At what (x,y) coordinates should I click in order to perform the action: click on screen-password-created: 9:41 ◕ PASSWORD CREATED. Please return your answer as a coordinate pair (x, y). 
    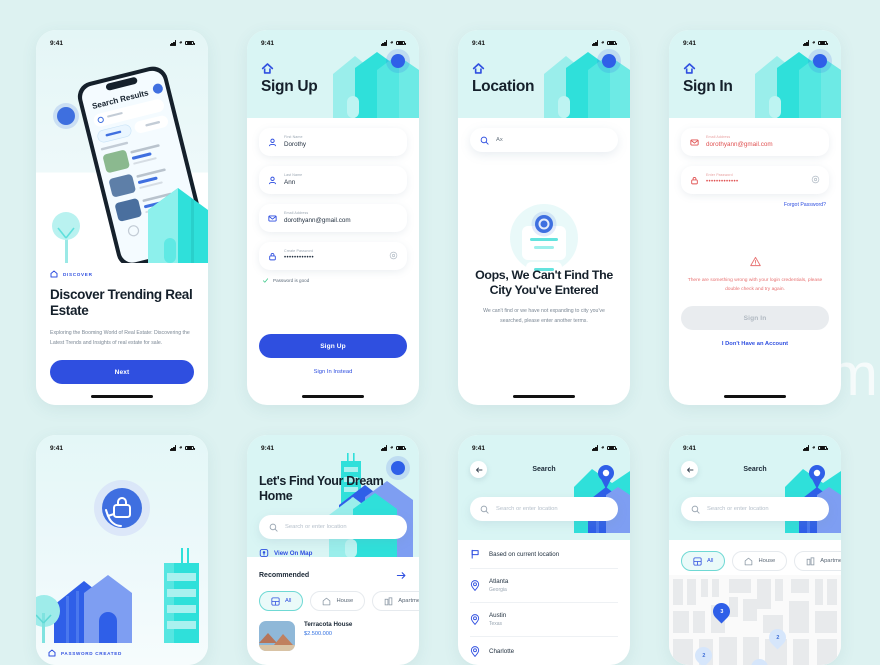
    Looking at the image, I should click on (122, 550).